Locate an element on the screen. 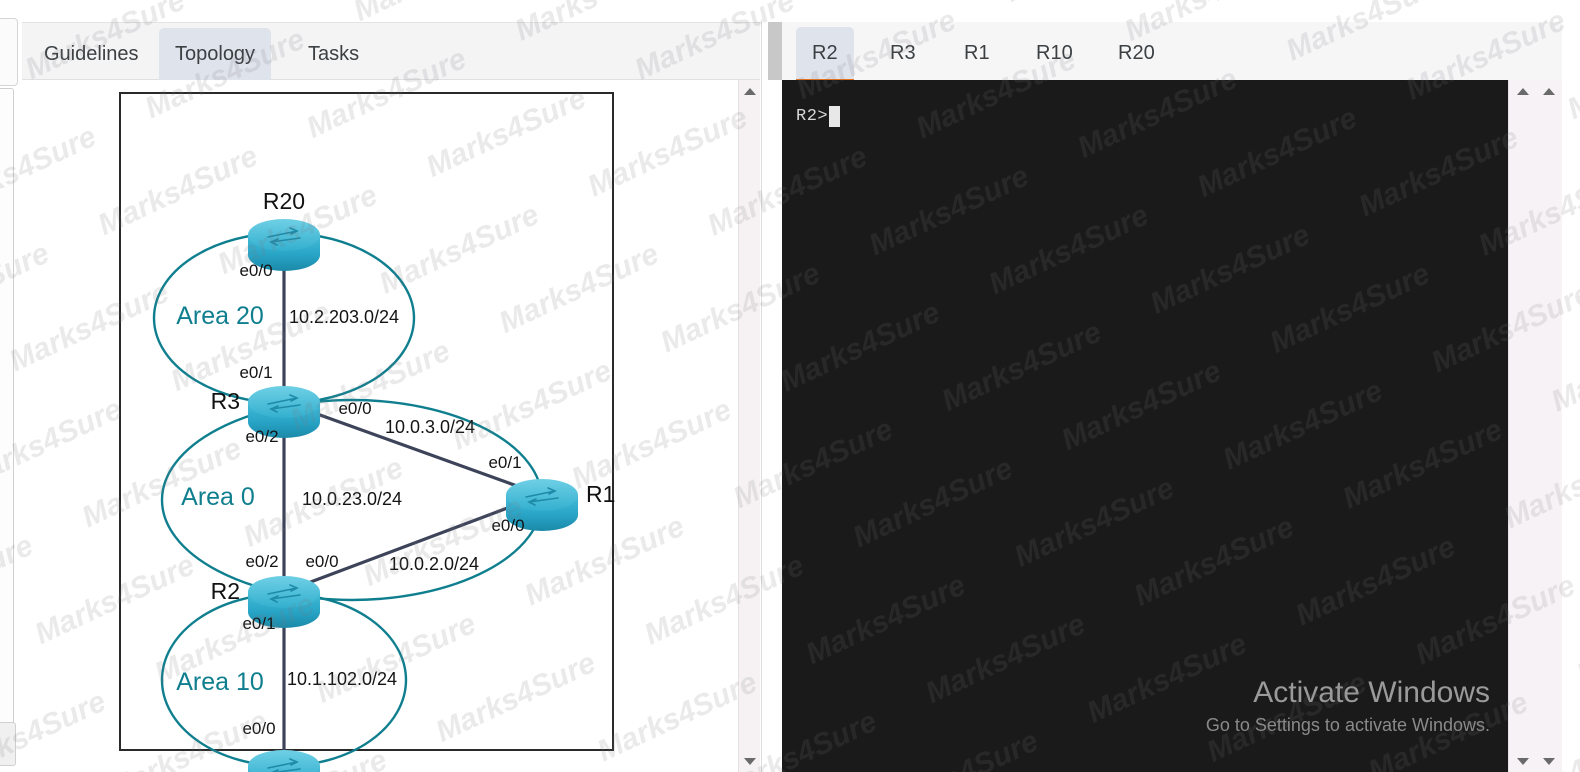 Image resolution: width=1580 pixels, height=772 pixels. divider-line is located at coordinates (761, 397).